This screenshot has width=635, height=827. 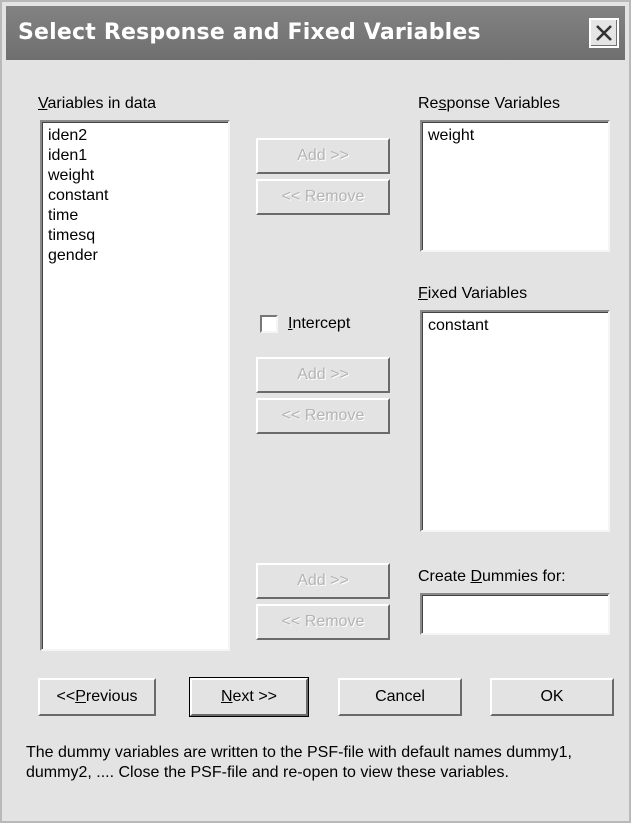 What do you see at coordinates (515, 614) in the screenshot?
I see `create-dummies-listbox` at bounding box center [515, 614].